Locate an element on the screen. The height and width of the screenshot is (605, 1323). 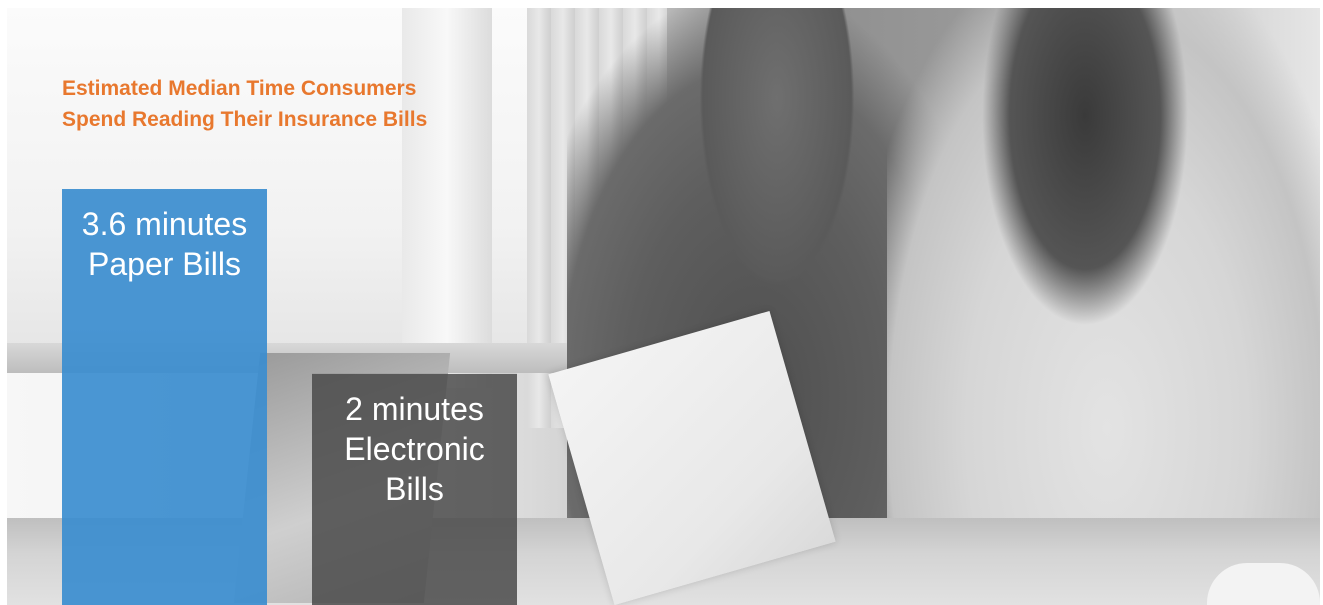
bar-label-0-0: 3.6 minutes is located at coordinates (164, 224).